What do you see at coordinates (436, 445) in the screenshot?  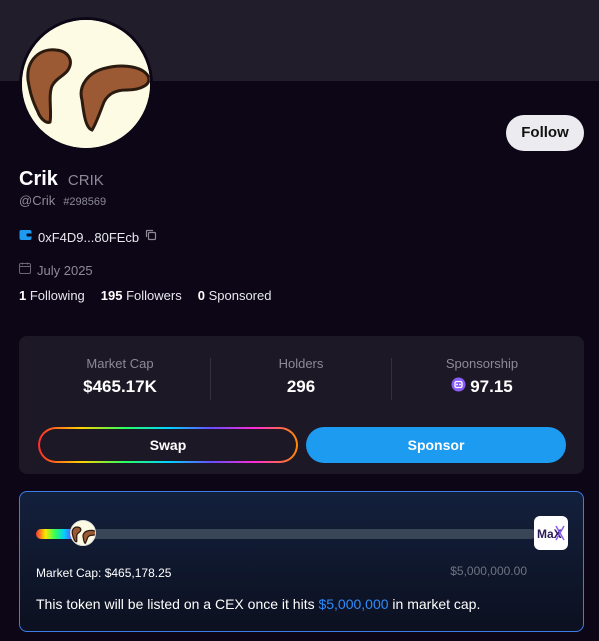 I see `sponsor-button: Sponsor` at bounding box center [436, 445].